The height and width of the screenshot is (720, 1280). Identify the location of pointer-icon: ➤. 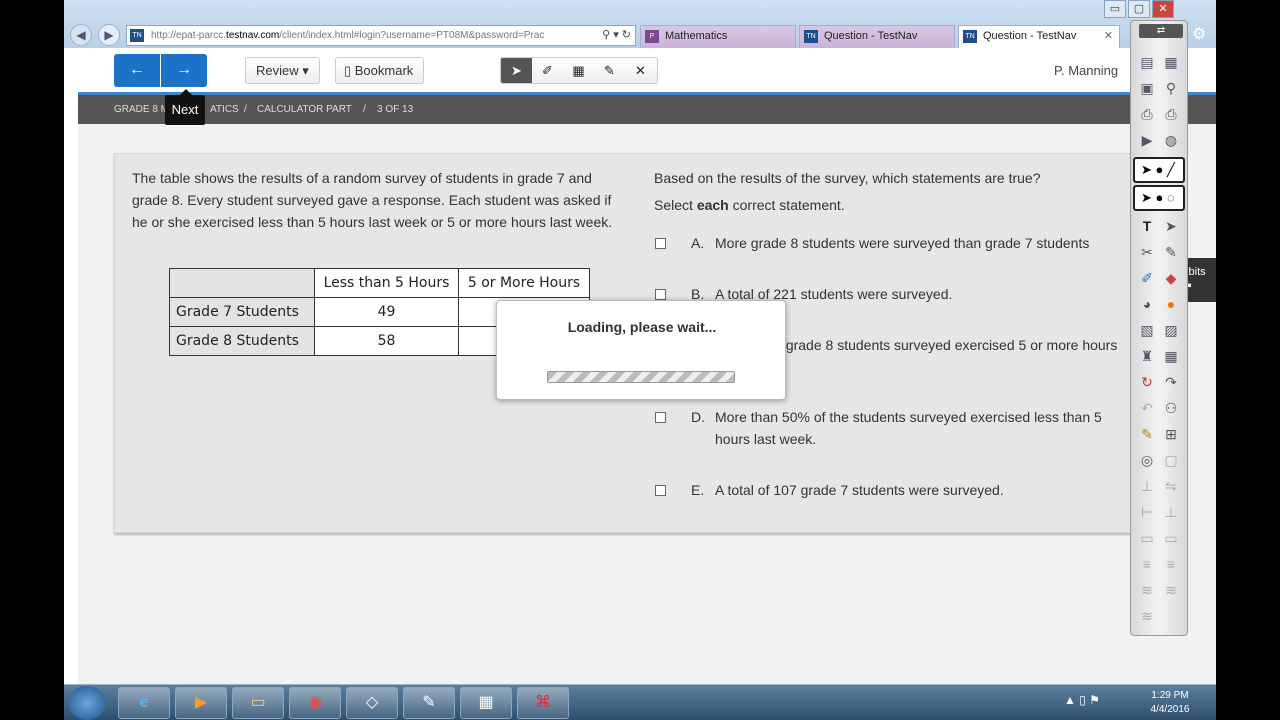
(516, 70).